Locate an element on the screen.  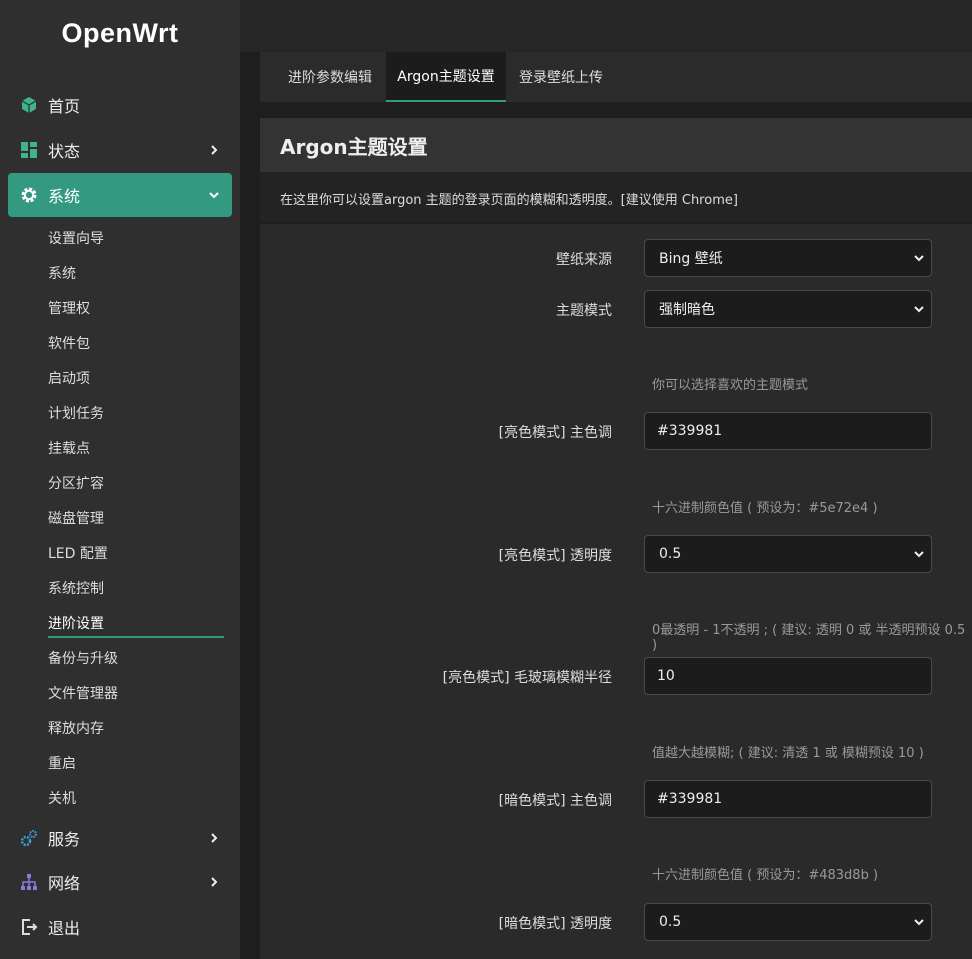
section-header: Argon主题设置 is located at coordinates (616, 145).